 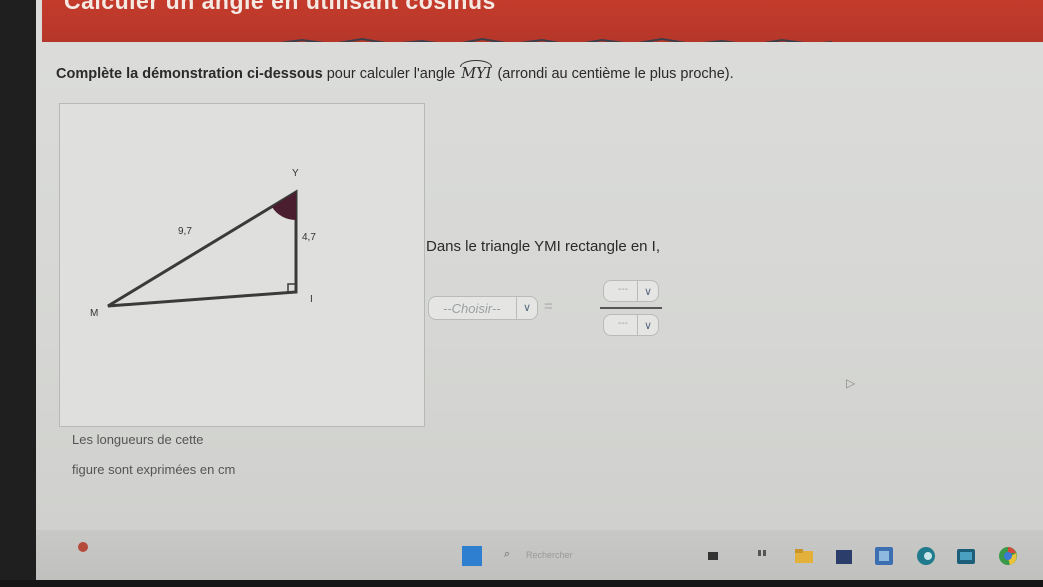 I want to click on triangle-figure: Y M I 9,7 4,7, so click(x=203, y=243).